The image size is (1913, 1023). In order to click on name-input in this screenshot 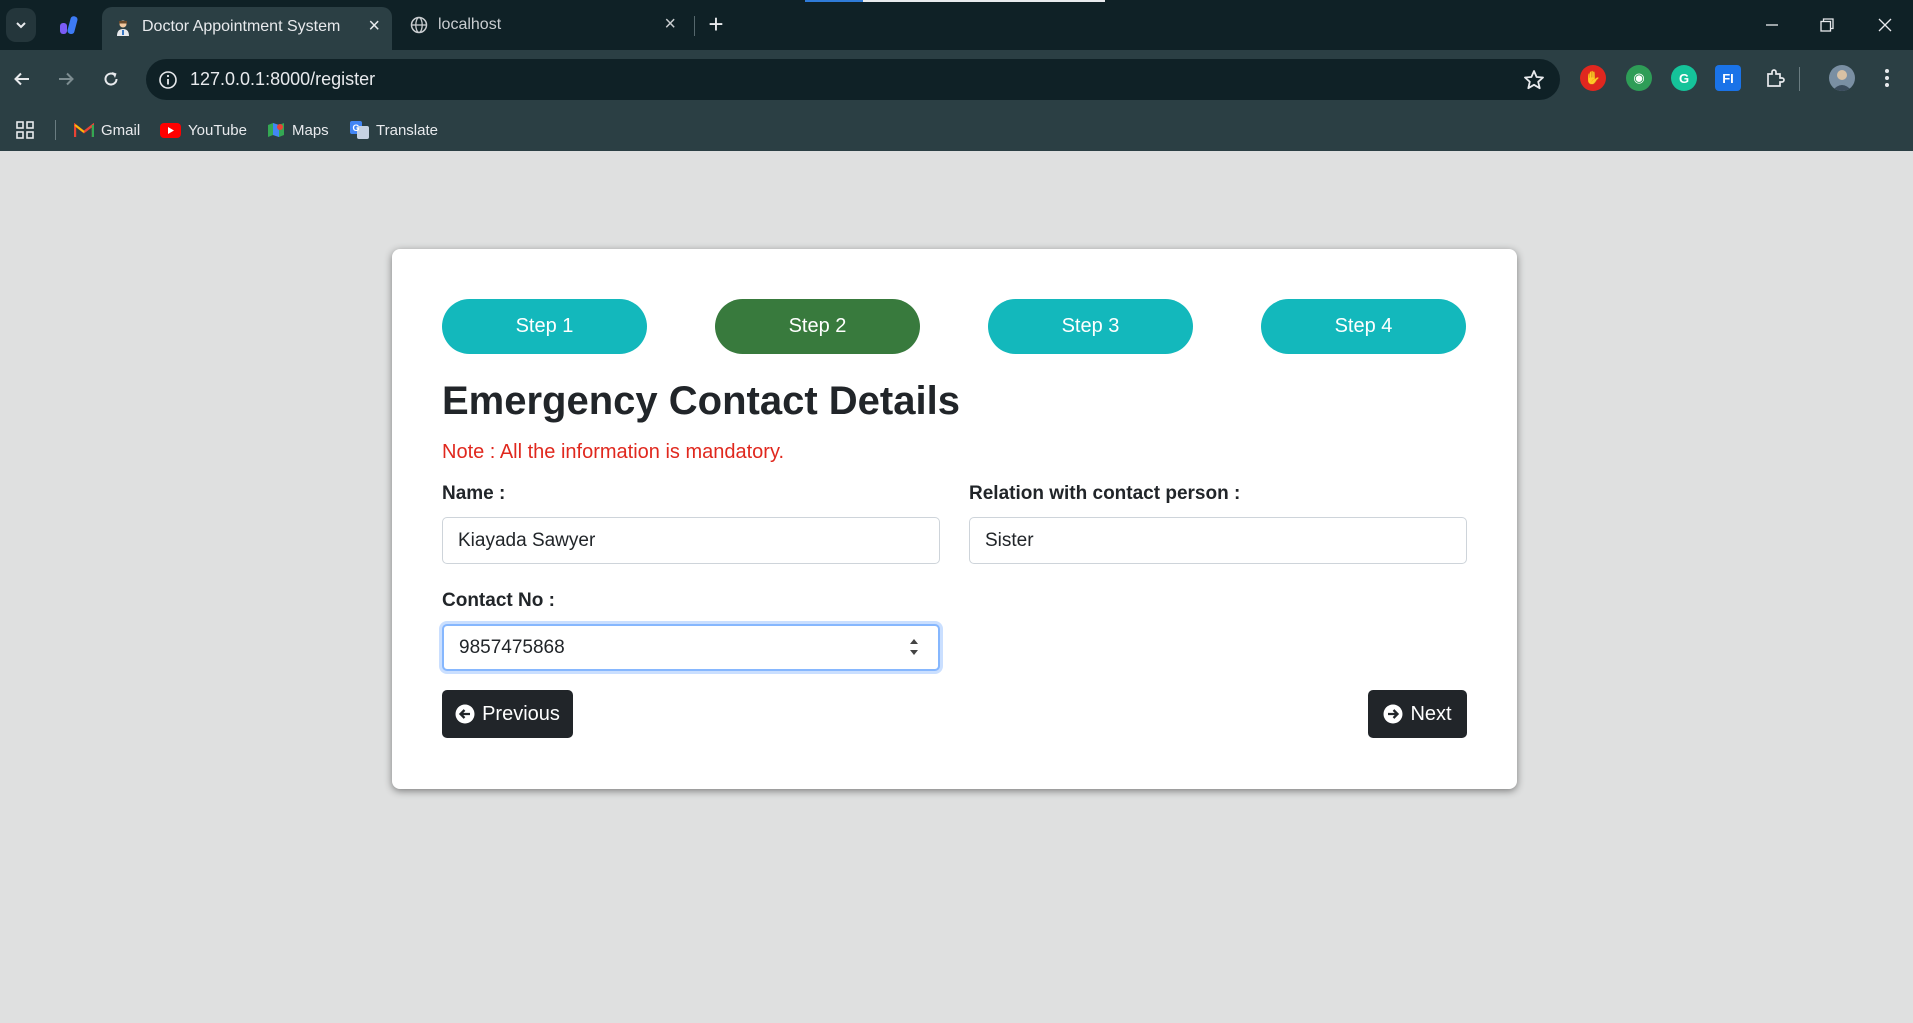, I will do `click(691, 540)`.